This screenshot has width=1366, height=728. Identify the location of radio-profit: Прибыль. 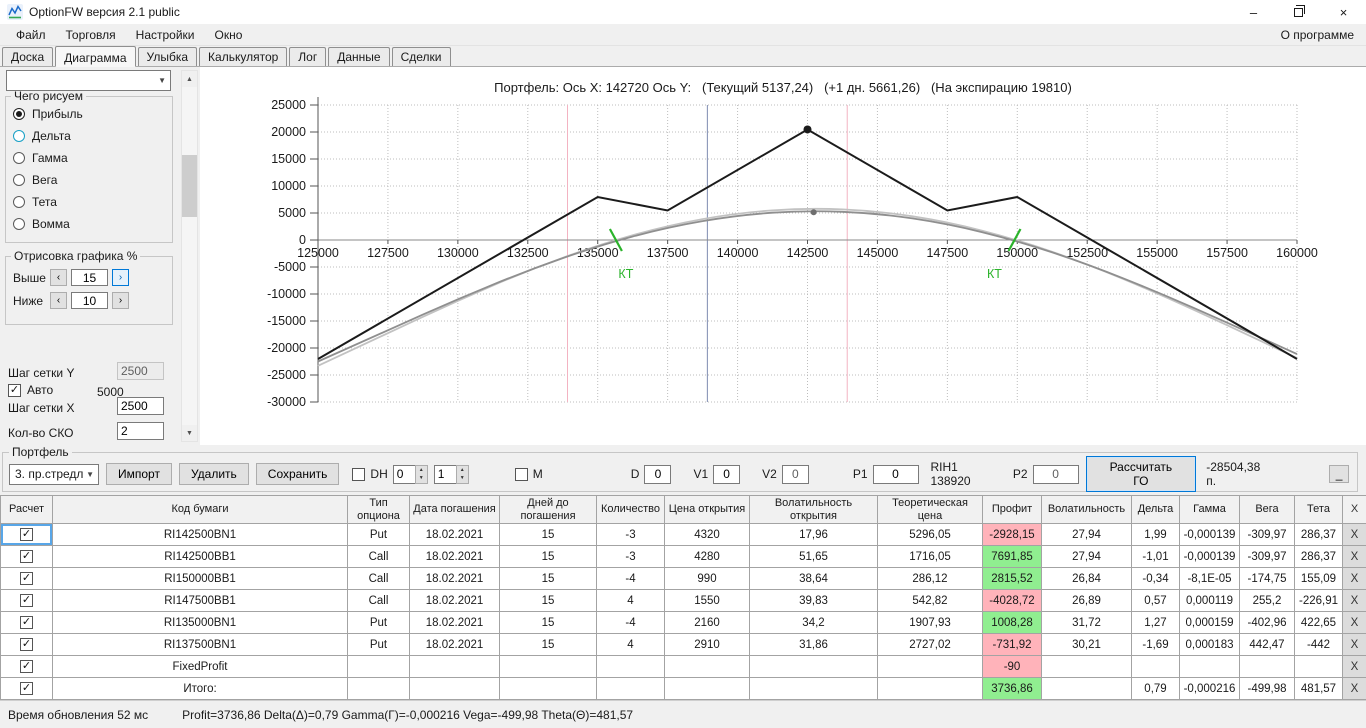
(89, 114).